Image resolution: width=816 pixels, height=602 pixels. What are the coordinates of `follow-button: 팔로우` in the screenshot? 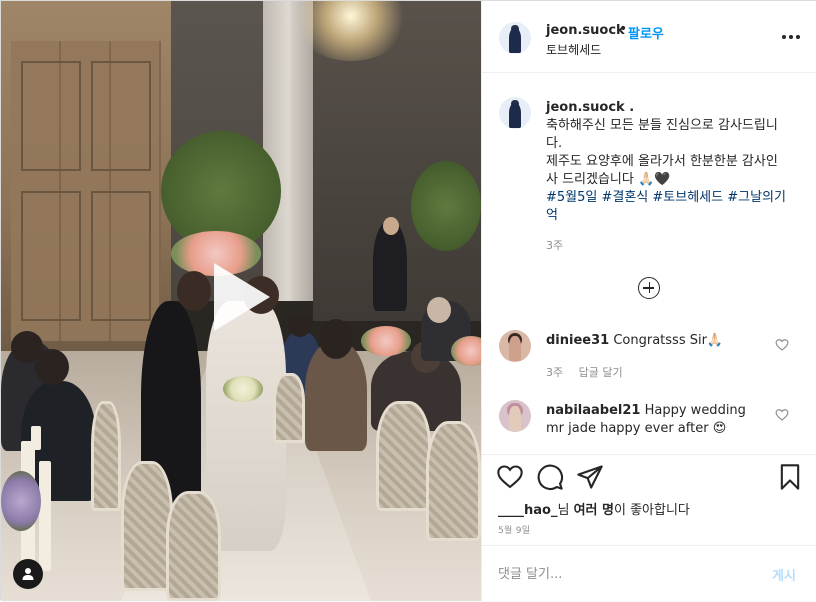 It's located at (646, 32).